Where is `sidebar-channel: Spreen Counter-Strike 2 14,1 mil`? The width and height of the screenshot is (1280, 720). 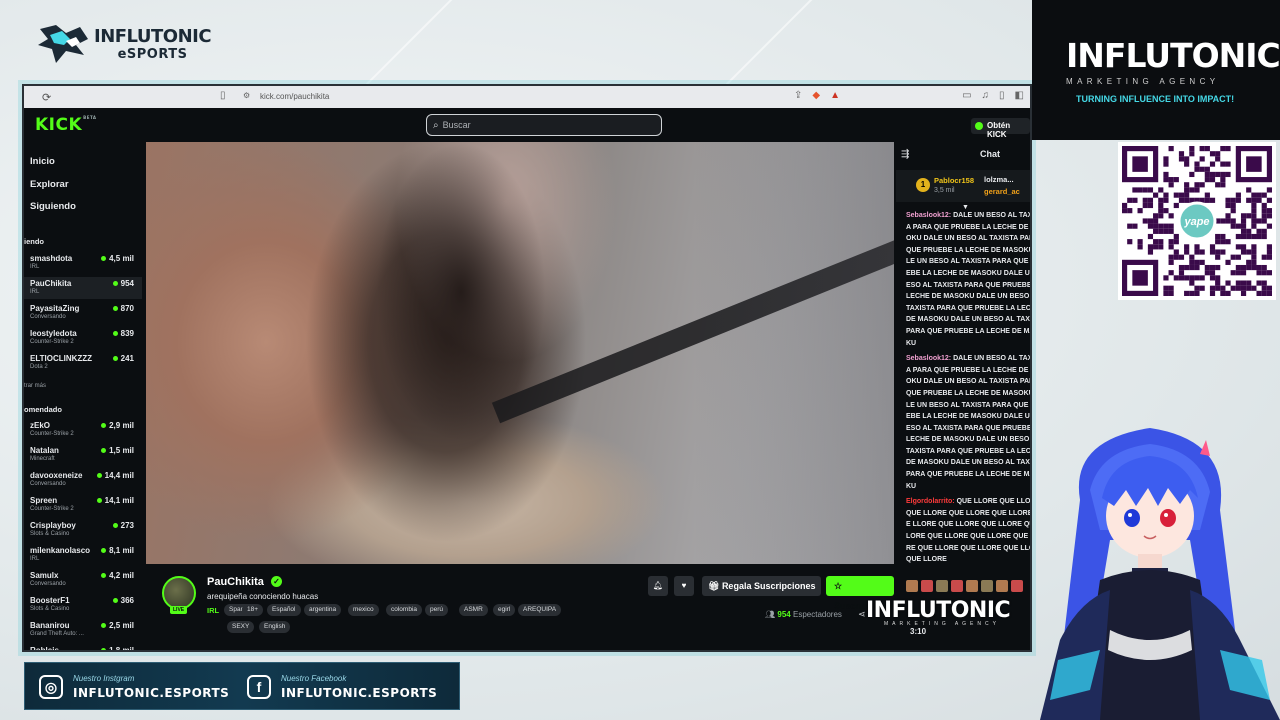 sidebar-channel: Spreen Counter-Strike 2 14,1 mil is located at coordinates (83, 505).